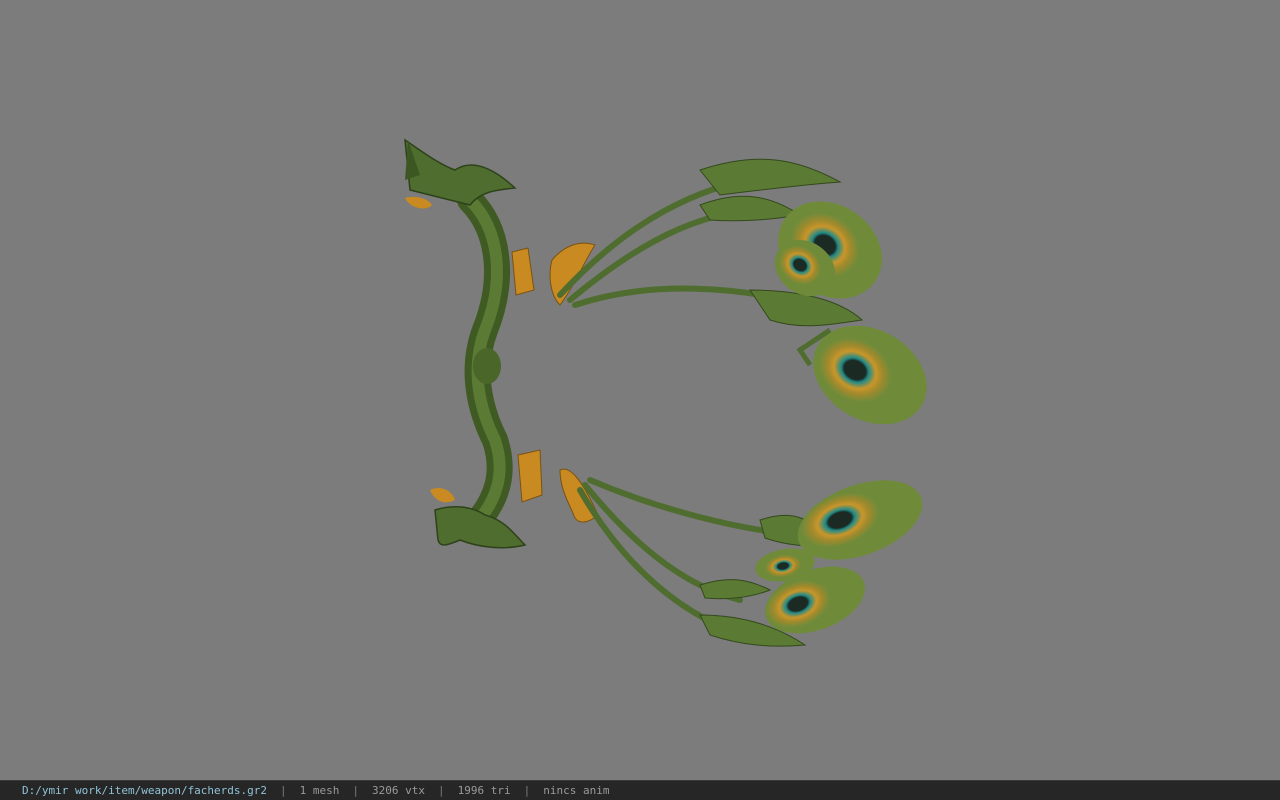  Describe the element at coordinates (460, 173) in the screenshot. I see `top-bird-head` at that location.